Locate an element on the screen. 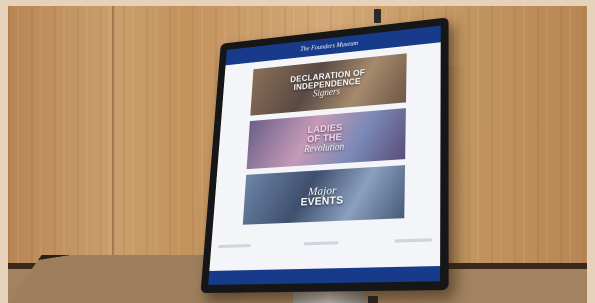 The height and width of the screenshot is (303, 595). wall-mount is located at coordinates (377, 16).